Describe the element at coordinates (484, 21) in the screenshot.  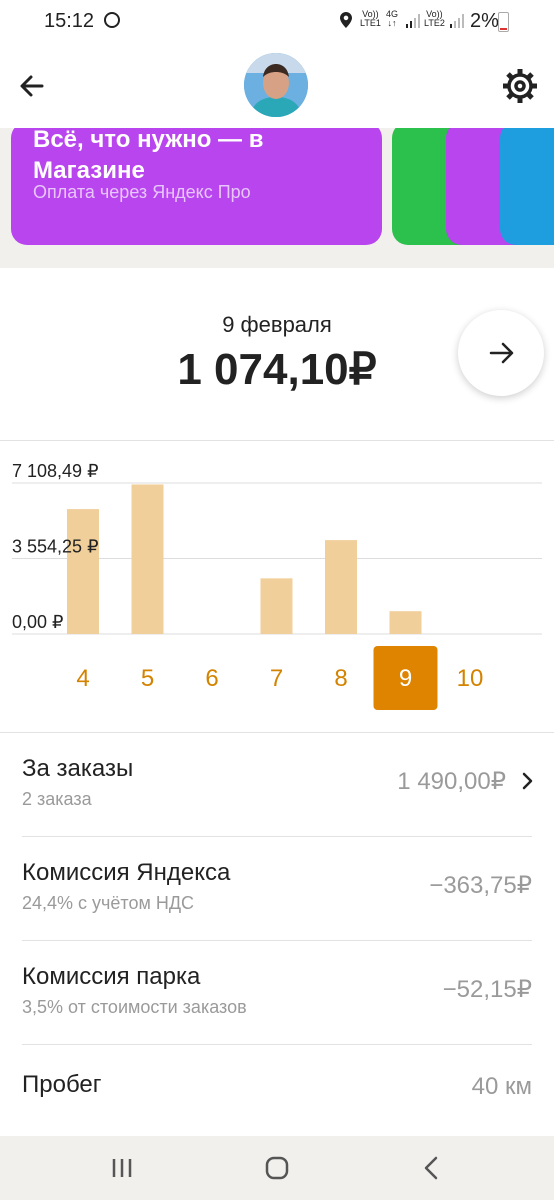
I see `battery-percent: 2%` at that location.